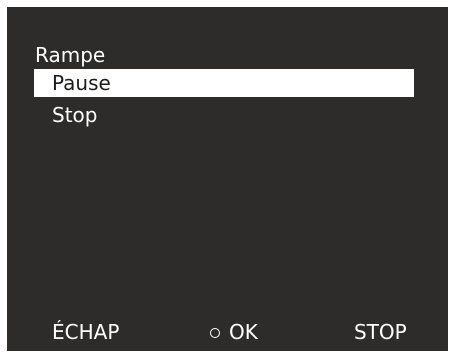 The height and width of the screenshot is (358, 455). What do you see at coordinates (70, 55) in the screenshot?
I see `menu-title: Rampe` at bounding box center [70, 55].